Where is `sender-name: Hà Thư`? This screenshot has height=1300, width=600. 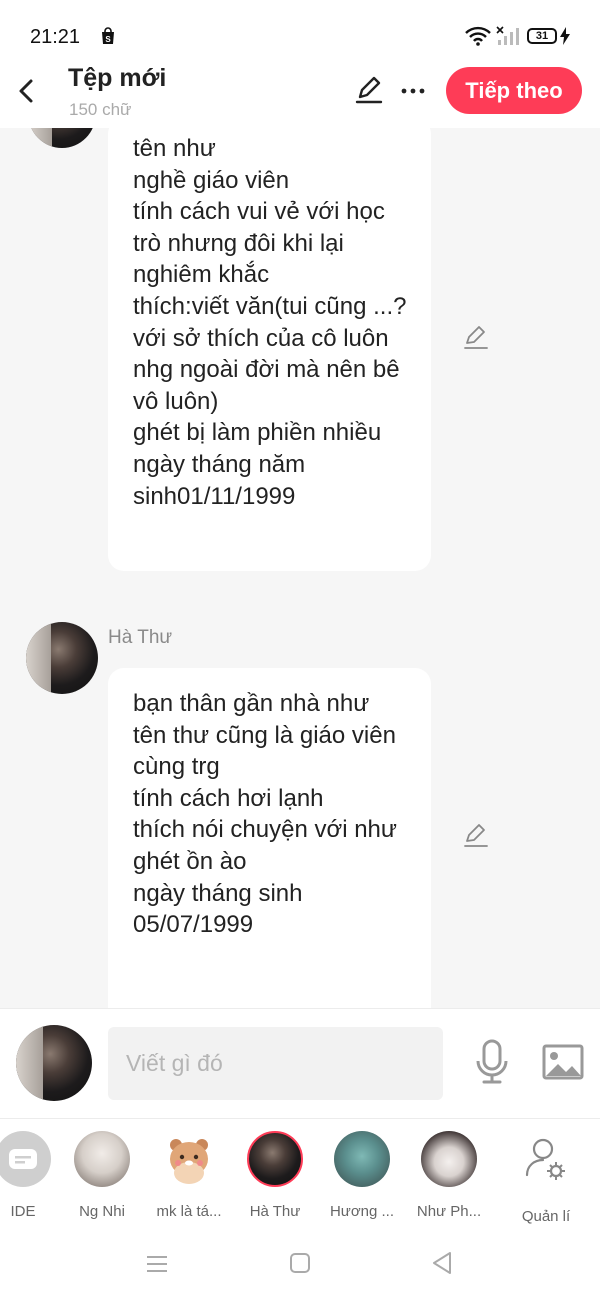 sender-name: Hà Thư is located at coordinates (140, 637).